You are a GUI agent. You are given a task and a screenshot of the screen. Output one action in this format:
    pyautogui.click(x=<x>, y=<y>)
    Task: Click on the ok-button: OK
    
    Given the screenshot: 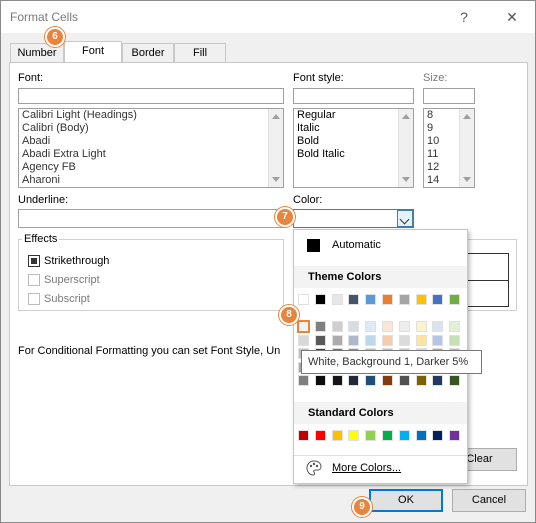 What is the action you would take?
    pyautogui.click(x=406, y=500)
    